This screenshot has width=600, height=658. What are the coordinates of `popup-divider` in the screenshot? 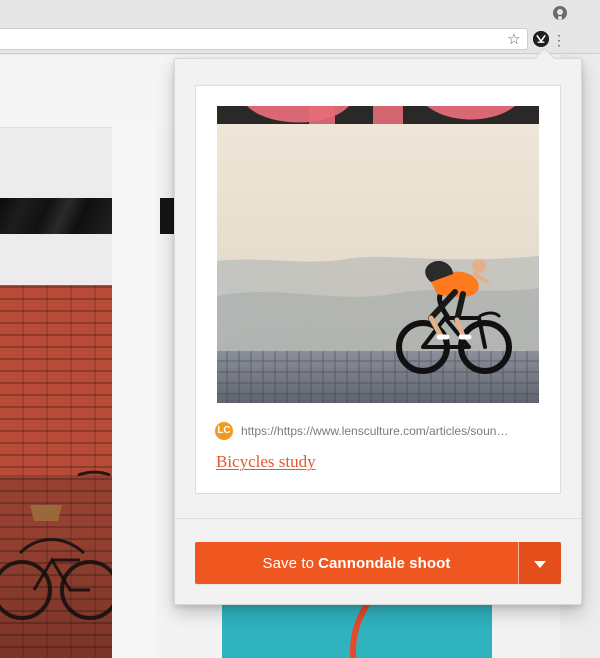 It's located at (378, 518).